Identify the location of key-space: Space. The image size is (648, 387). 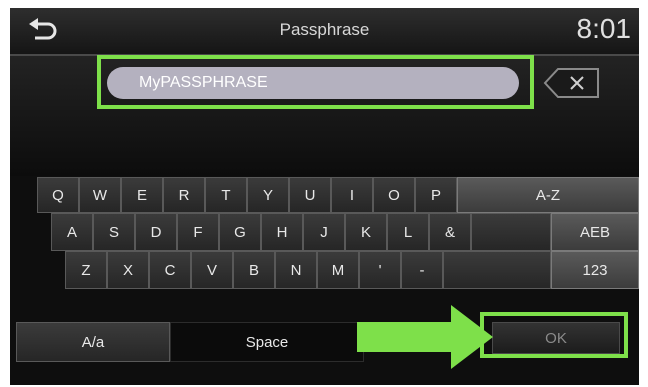
(267, 342).